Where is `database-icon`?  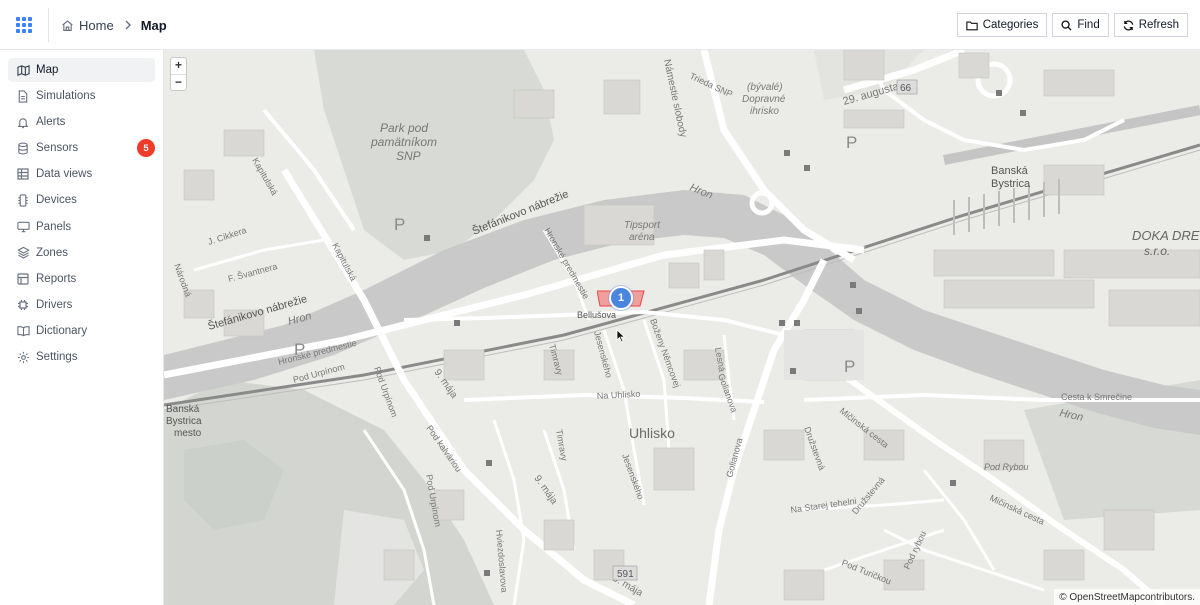
database-icon is located at coordinates (23, 148).